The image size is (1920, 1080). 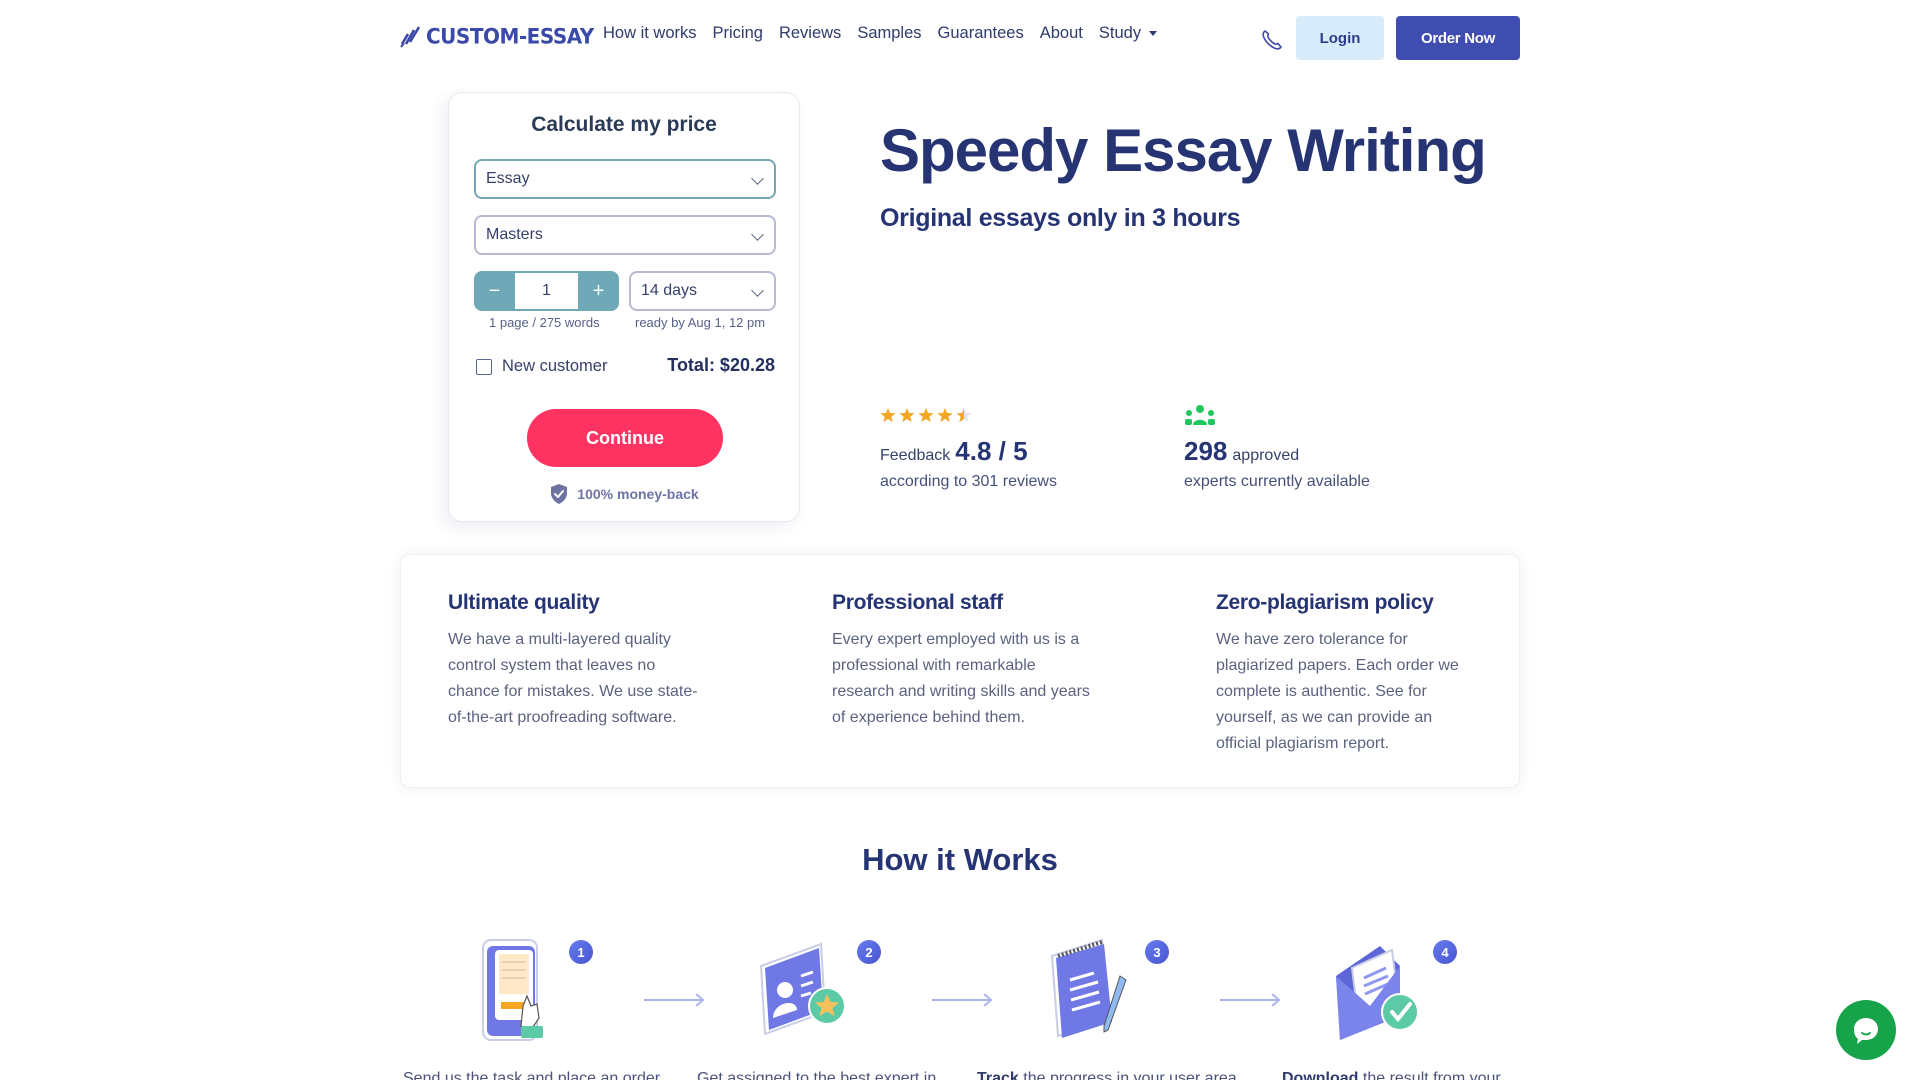 I want to click on pages-hint: 1 page / 275 words, so click(x=544, y=322).